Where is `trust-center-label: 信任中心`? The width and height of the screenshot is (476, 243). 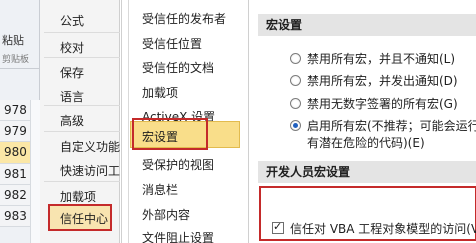
trust-center-label: 信任中心 is located at coordinates (84, 218).